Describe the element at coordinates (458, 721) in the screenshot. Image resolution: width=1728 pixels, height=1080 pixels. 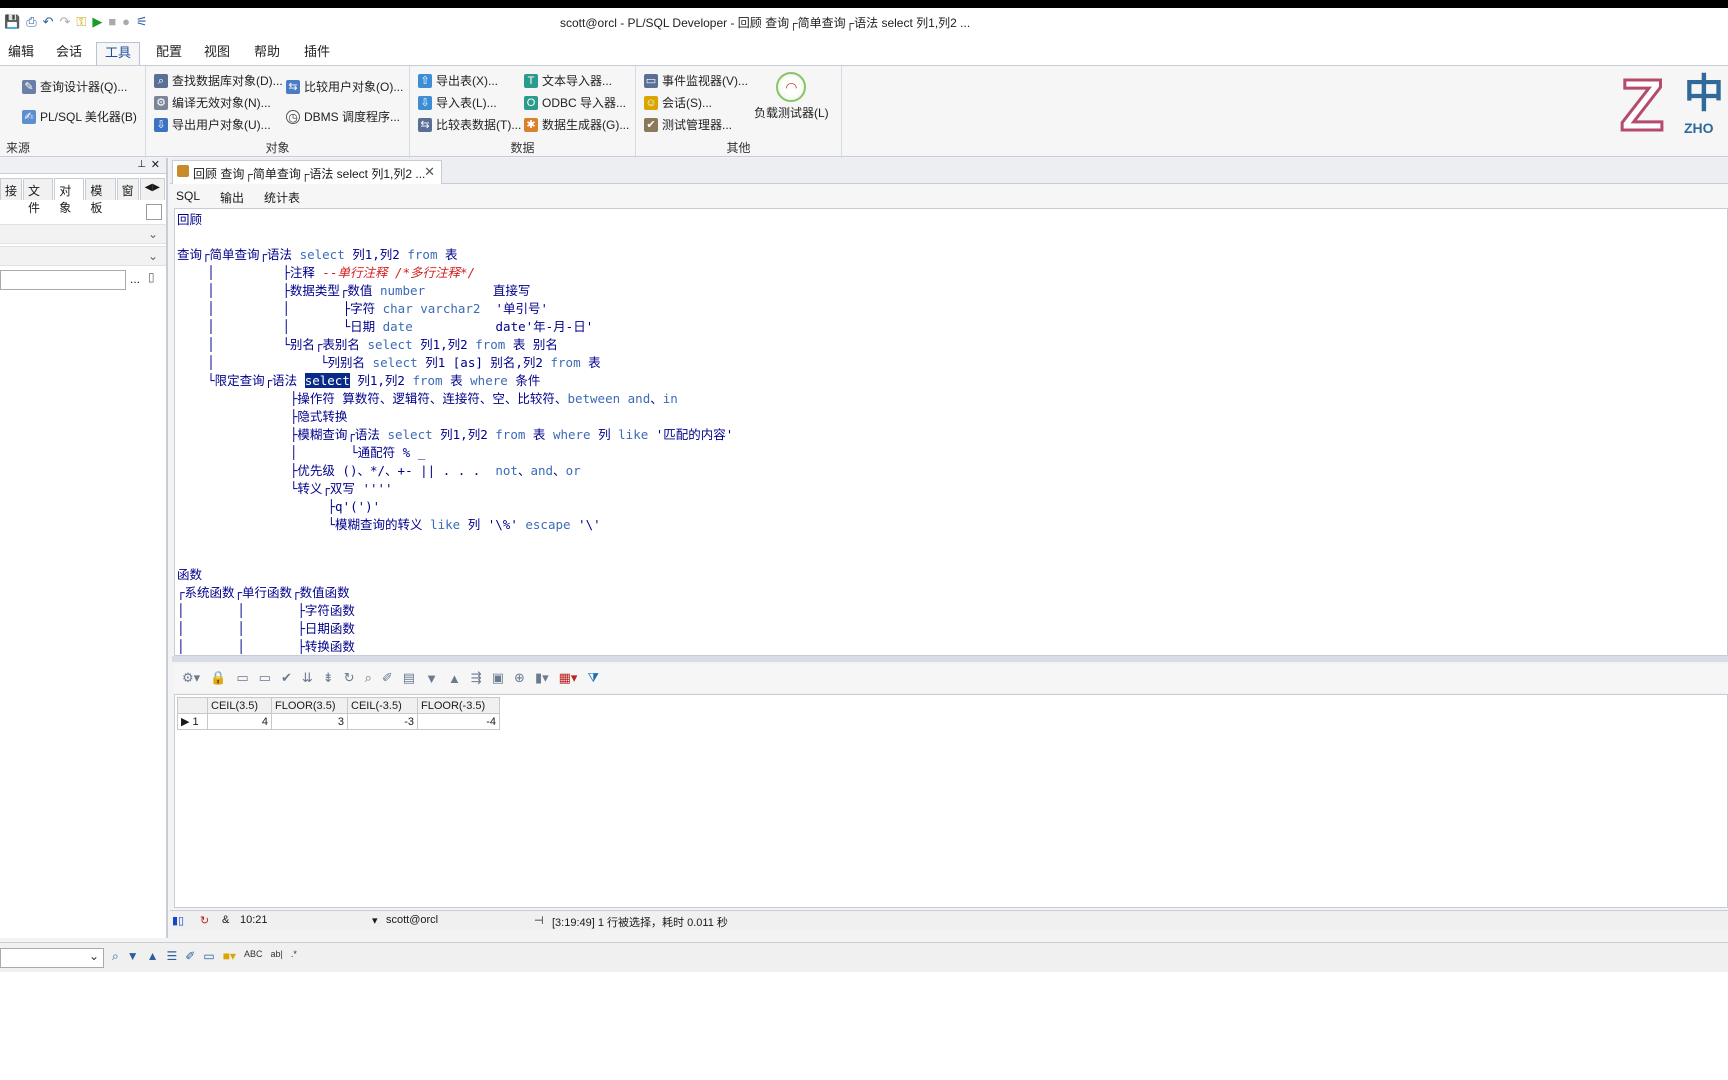
I see `table-cell: -4` at that location.